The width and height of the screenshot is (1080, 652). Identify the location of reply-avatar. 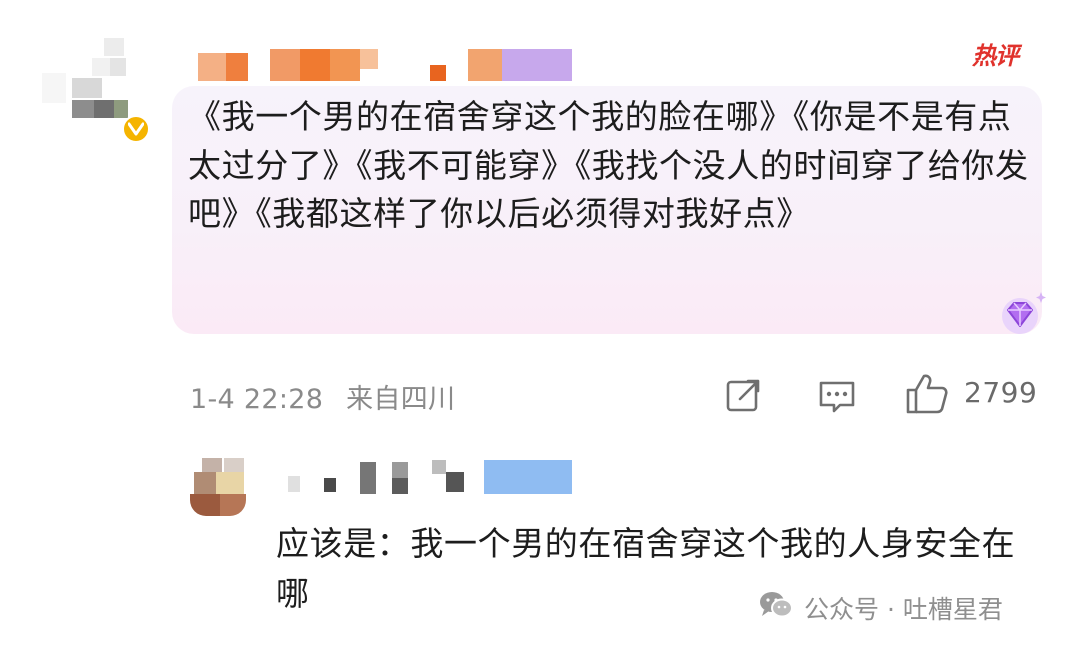
(223, 488).